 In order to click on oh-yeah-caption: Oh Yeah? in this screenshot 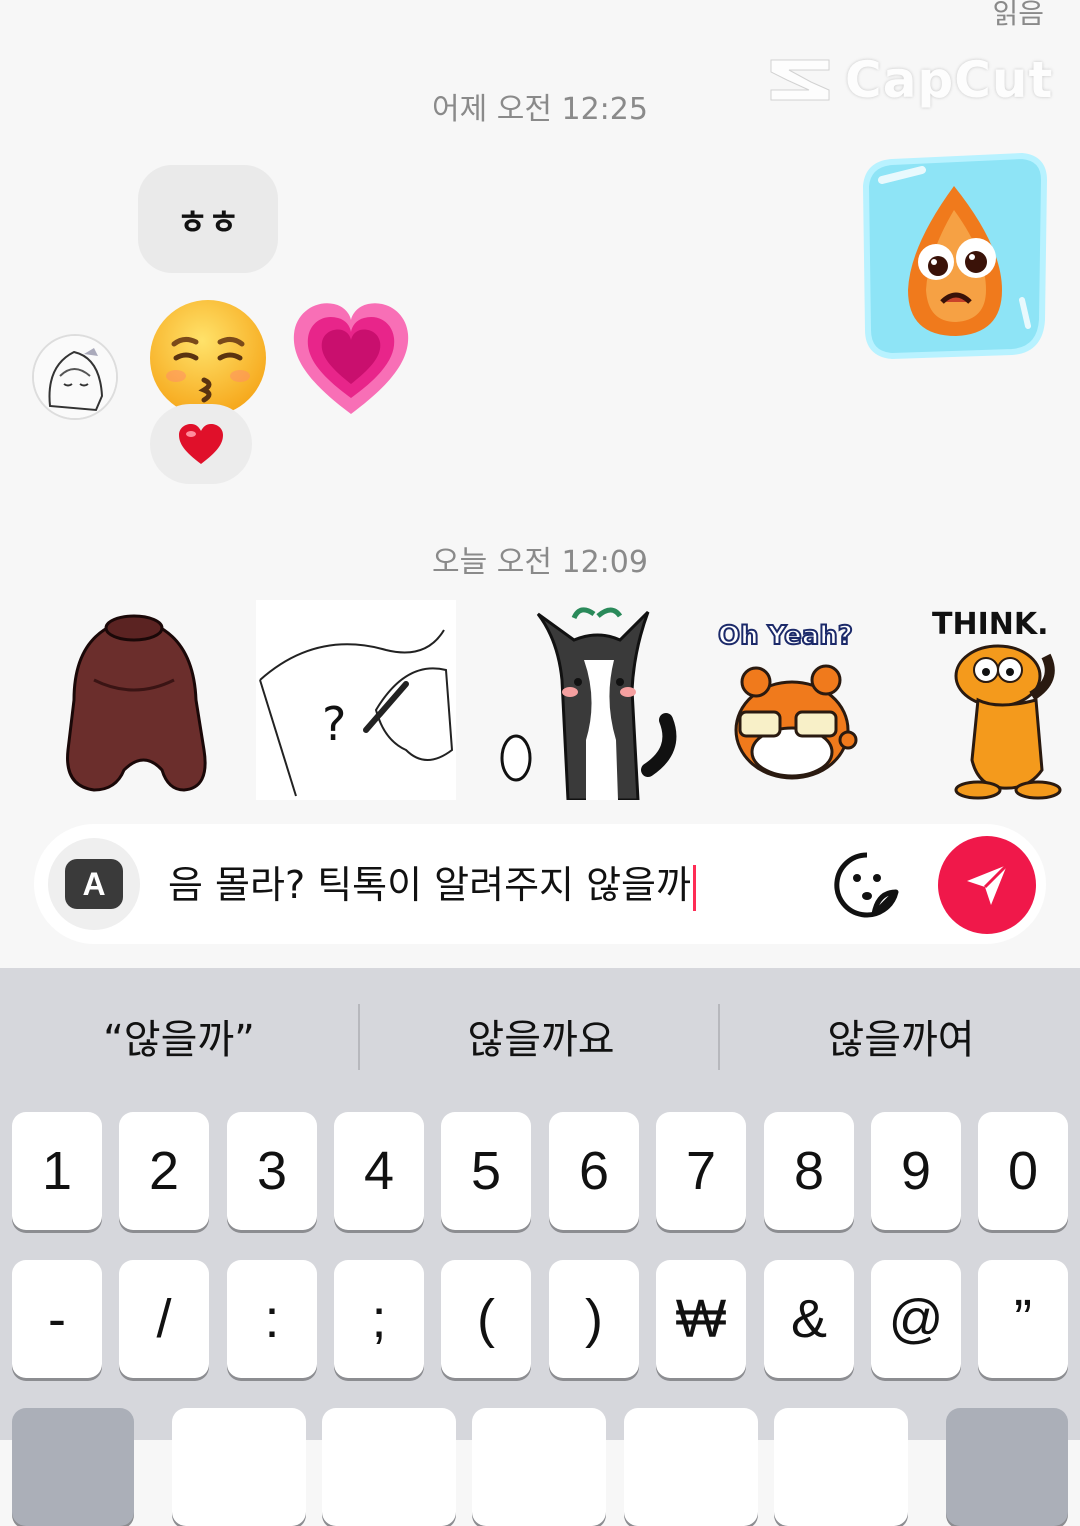, I will do `click(785, 636)`.